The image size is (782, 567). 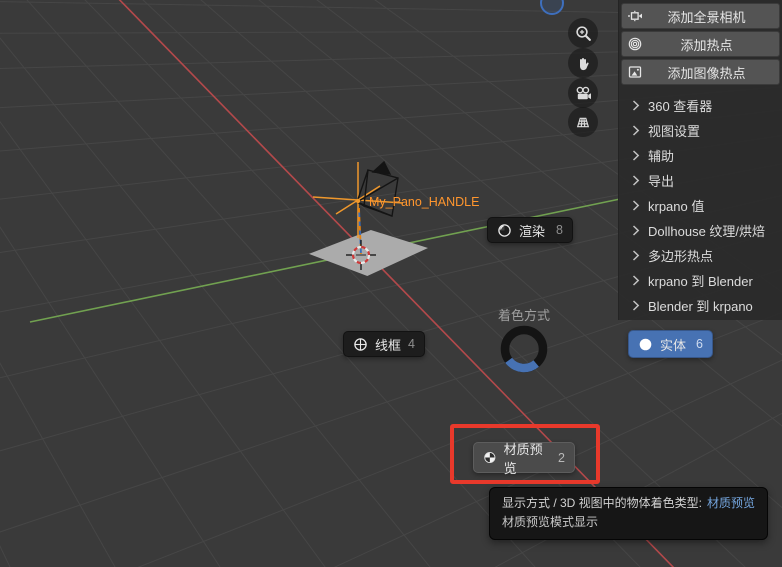 What do you see at coordinates (706, 73) in the screenshot?
I see `button-label: 添加图像热点` at bounding box center [706, 73].